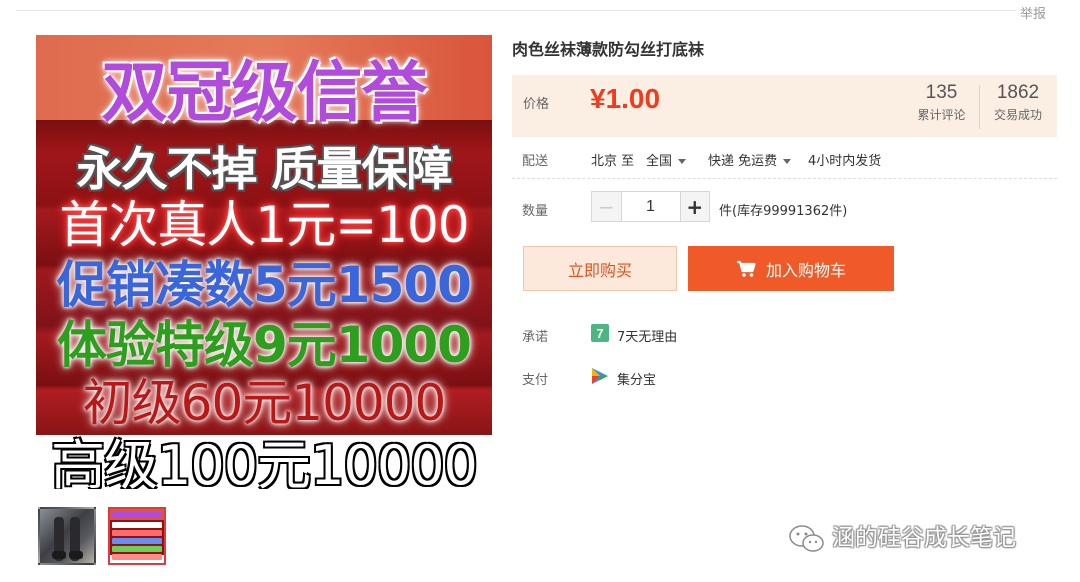 The height and width of the screenshot is (582, 1080). I want to click on quantity-input, so click(650, 206).